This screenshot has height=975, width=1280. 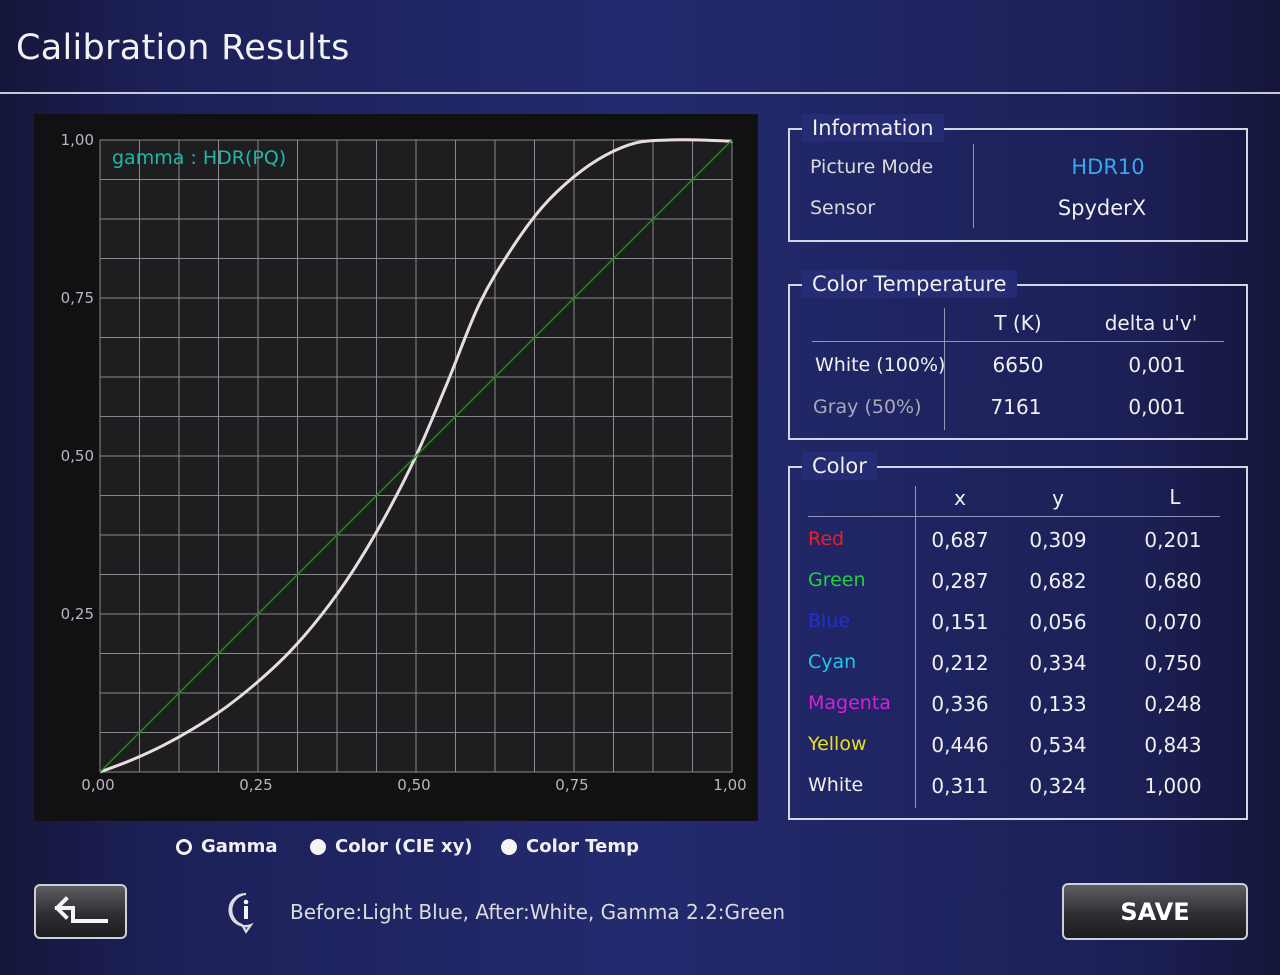 What do you see at coordinates (183, 48) in the screenshot?
I see `page-title: Calibration Results` at bounding box center [183, 48].